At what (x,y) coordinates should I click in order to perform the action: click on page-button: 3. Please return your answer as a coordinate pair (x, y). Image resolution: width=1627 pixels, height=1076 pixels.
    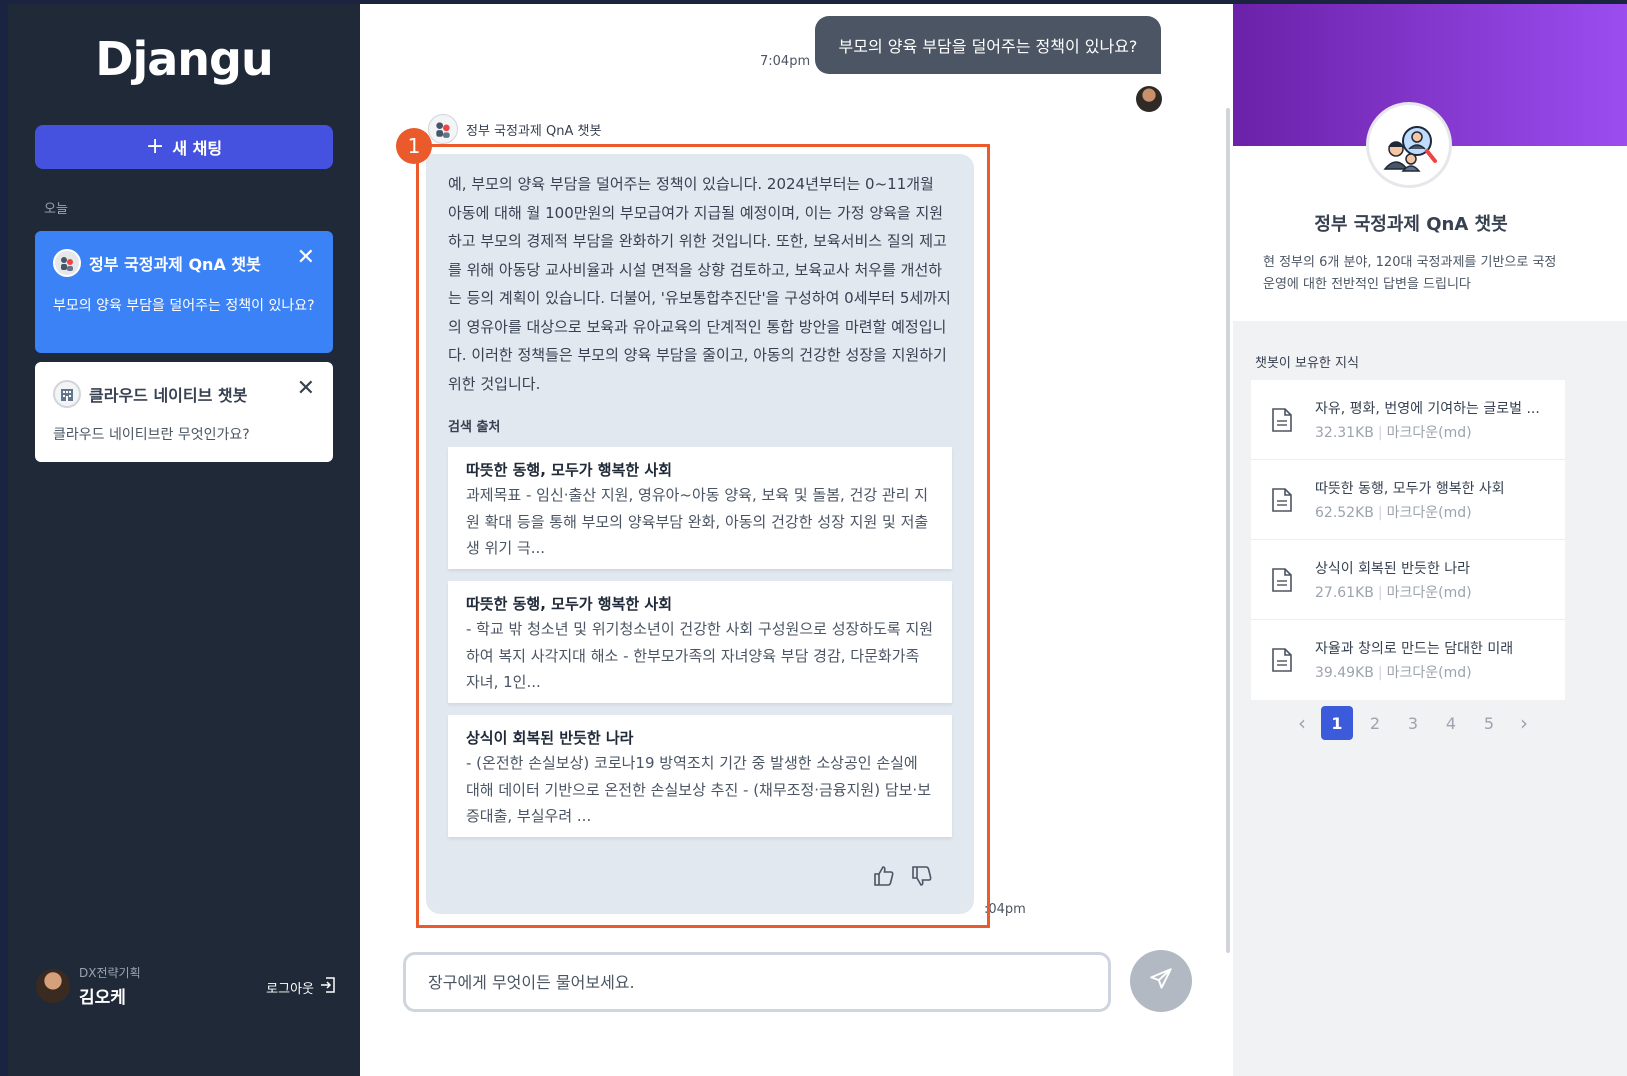
    Looking at the image, I should click on (1413, 723).